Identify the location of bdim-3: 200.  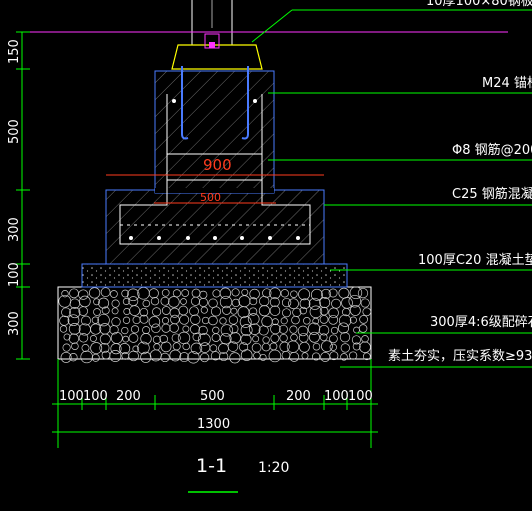
(128, 396).